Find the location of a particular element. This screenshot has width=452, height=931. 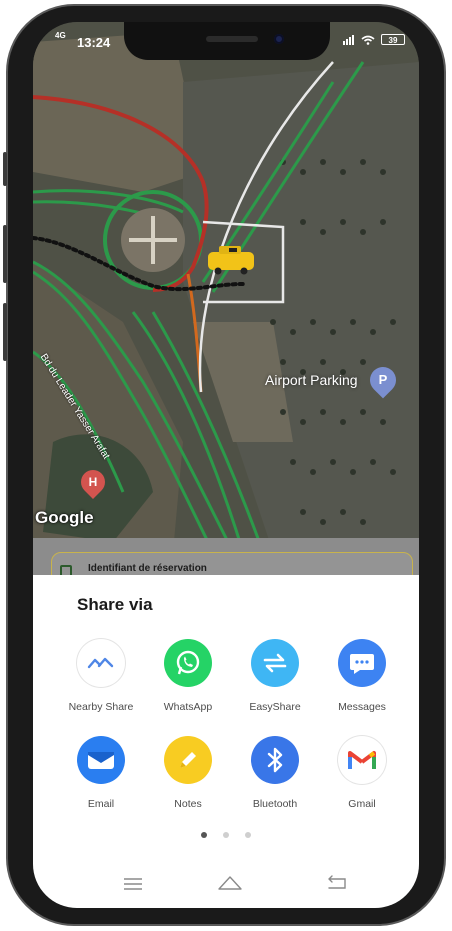

share-target-gmail: Gmail is located at coordinates (362, 773).